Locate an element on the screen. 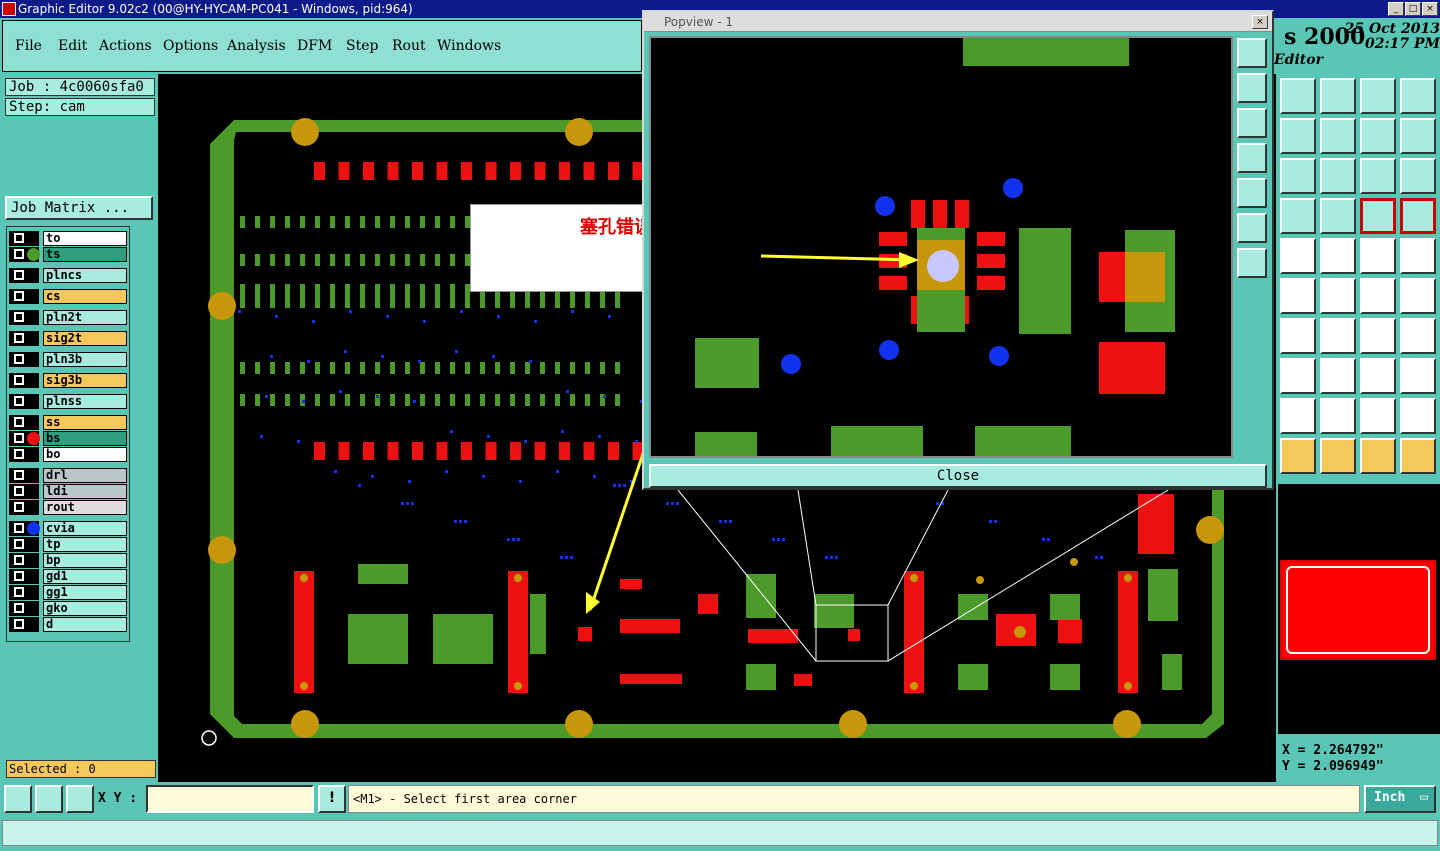 The height and width of the screenshot is (851, 1440). menu-edit: Edit is located at coordinates (72, 46).